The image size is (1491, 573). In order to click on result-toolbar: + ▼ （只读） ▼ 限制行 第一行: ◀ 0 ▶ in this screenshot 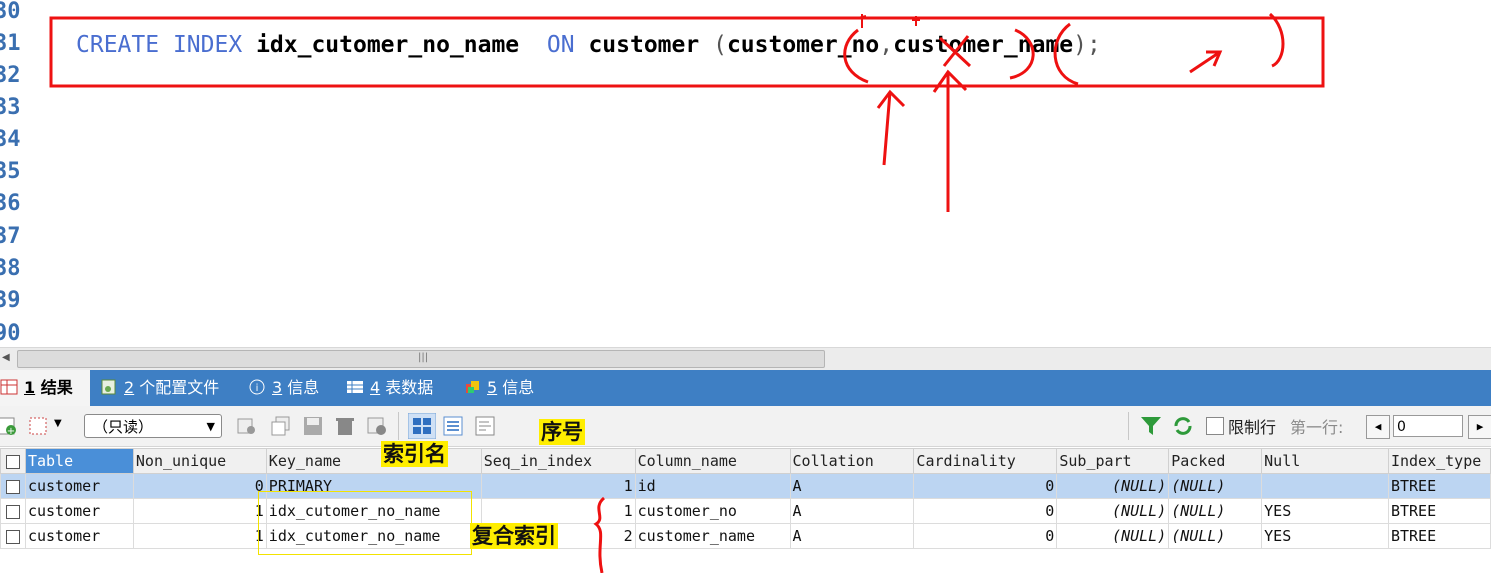, I will do `click(745, 426)`.